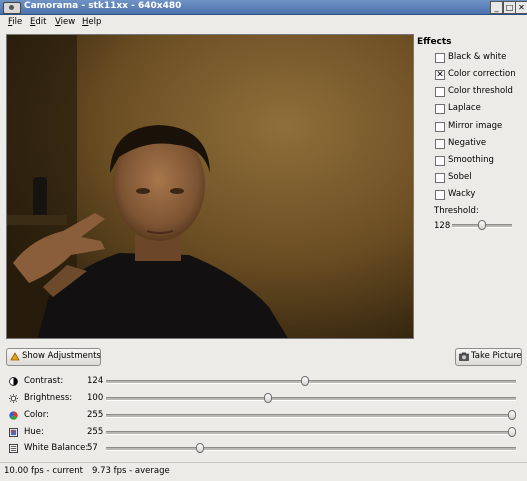 This screenshot has height=481, width=527. I want to click on take-picture-button: Take Picture, so click(488, 357).